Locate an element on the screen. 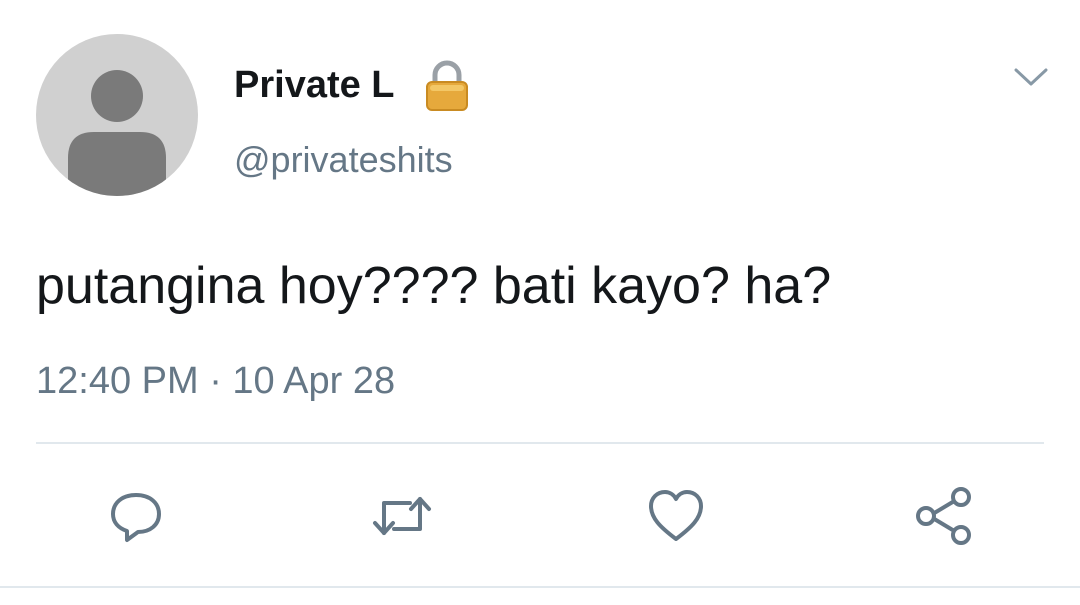 The width and height of the screenshot is (1080, 605). reply-icon is located at coordinates (136, 517).